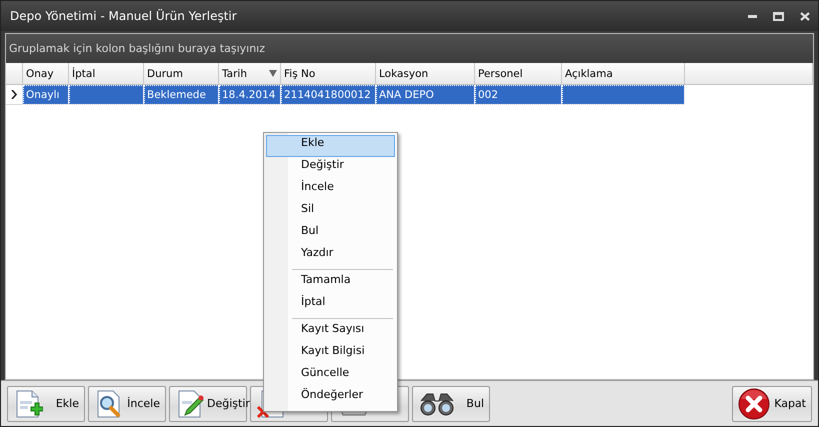 This screenshot has width=819, height=427. I want to click on find-button: Bul, so click(451, 404).